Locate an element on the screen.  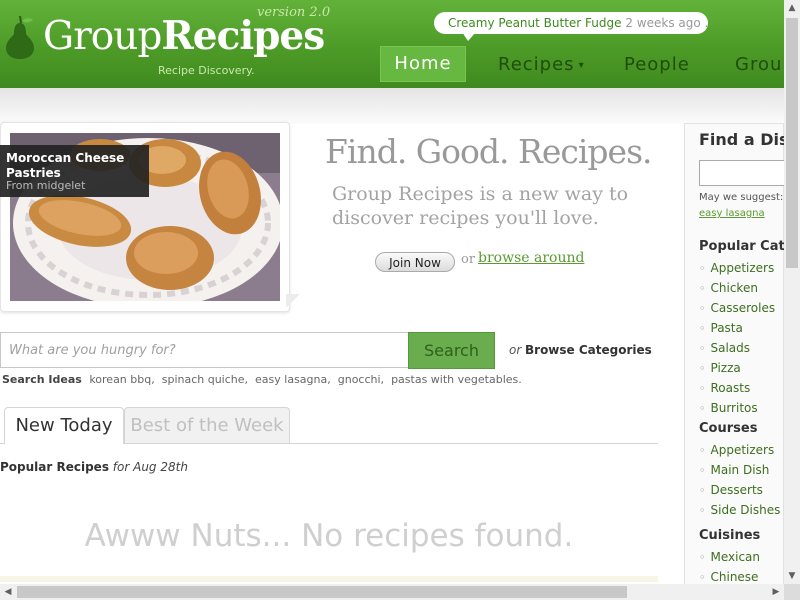
search-idea-link: spinach quiche, is located at coordinates (205, 379).